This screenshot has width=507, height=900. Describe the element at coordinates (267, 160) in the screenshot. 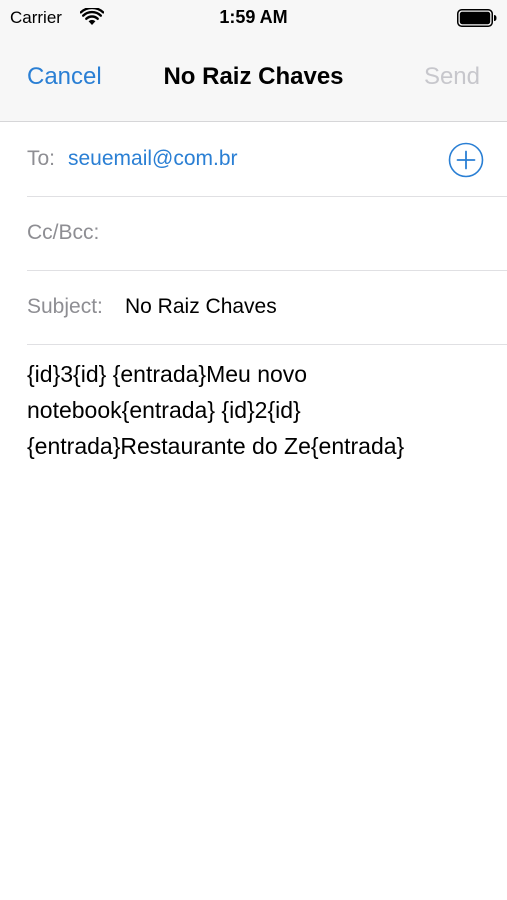

I see `to-field-row: To: seuemail@com.br` at that location.